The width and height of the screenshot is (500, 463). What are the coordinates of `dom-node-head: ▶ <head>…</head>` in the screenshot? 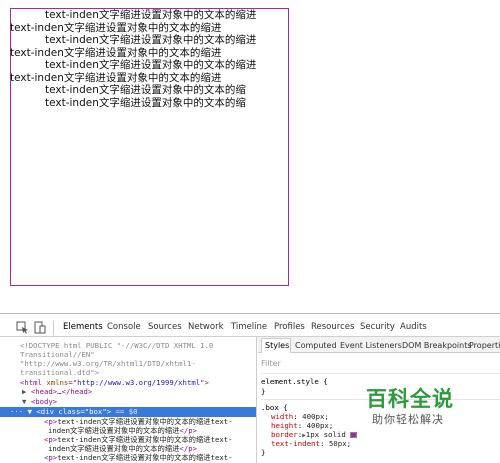 It's located at (139, 391).